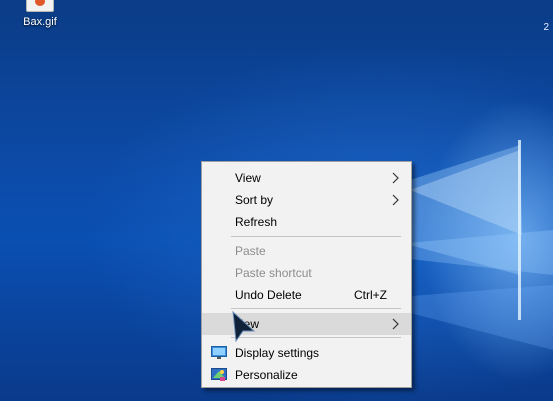 The height and width of the screenshot is (401, 553). I want to click on menu-item-sort-by: Sort by, so click(306, 200).